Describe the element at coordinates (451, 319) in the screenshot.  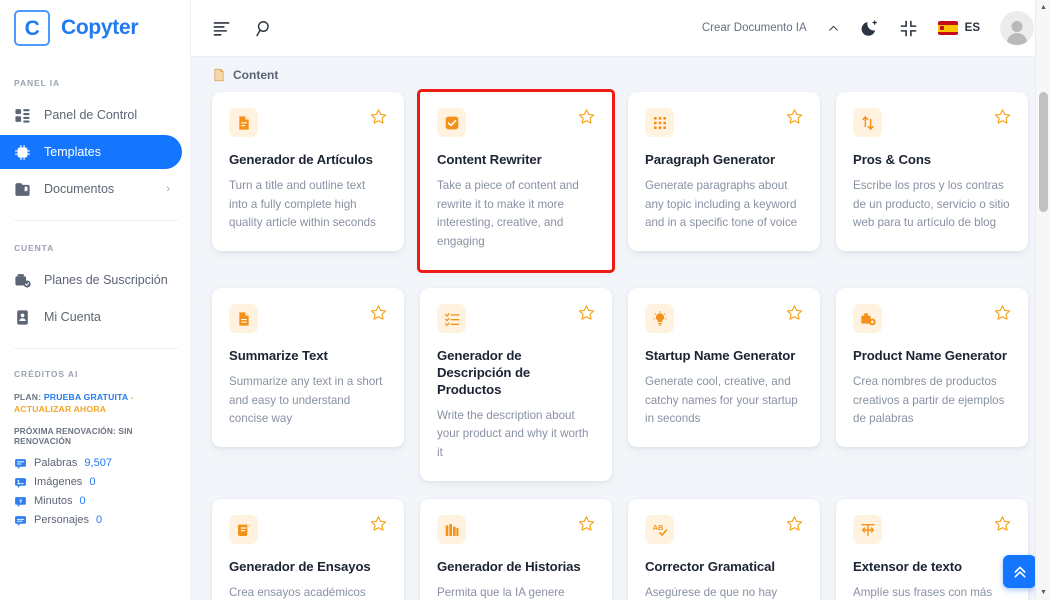
I see `list-check-icon` at that location.